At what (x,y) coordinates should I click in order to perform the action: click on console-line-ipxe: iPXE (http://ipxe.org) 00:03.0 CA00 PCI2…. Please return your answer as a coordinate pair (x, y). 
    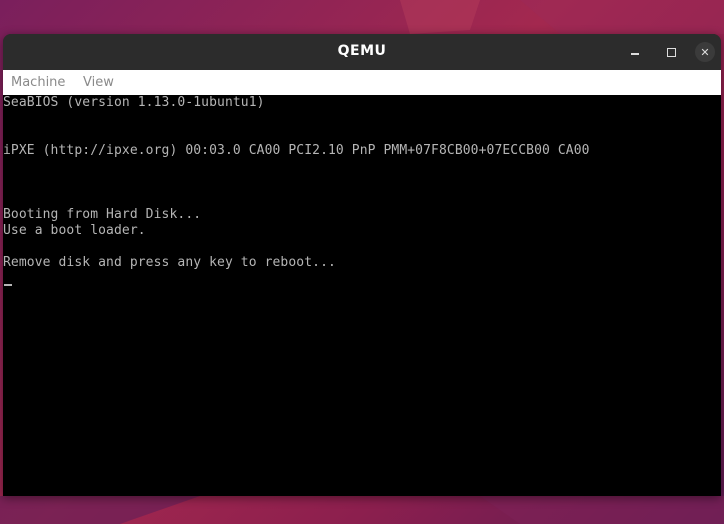
    Looking at the image, I should click on (296, 150).